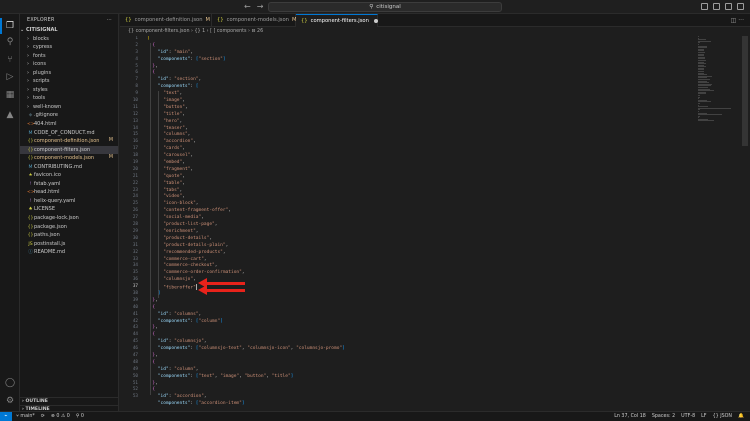 Image resolution: width=750 pixels, height=421 pixels. I want to click on code-line: "product-details-plain",, so click(427, 246).